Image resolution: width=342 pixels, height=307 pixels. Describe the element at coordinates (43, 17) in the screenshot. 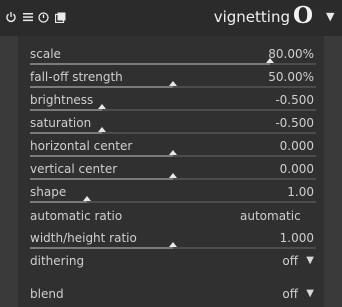

I see `reset-icon` at that location.